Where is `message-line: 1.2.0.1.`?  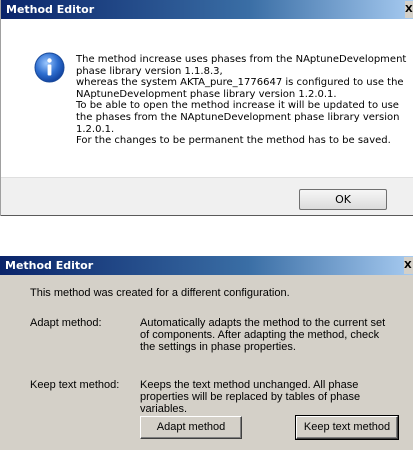
message-line: 1.2.0.1. is located at coordinates (95, 129).